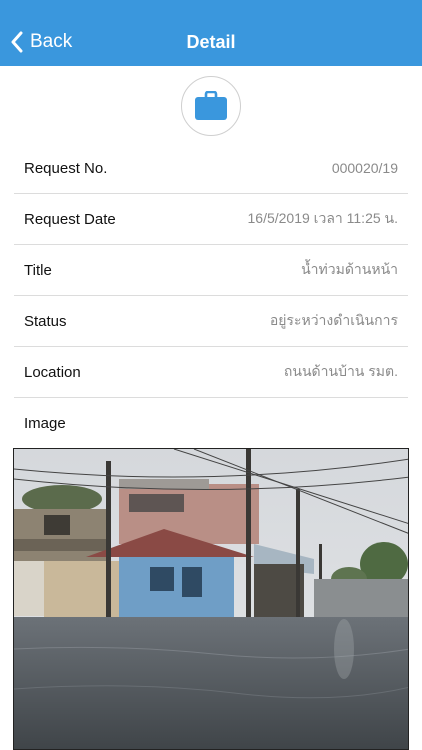 The height and width of the screenshot is (750, 422). What do you see at coordinates (340, 371) in the screenshot?
I see `field-value: ถนนด้านบ้าน รมต.` at bounding box center [340, 371].